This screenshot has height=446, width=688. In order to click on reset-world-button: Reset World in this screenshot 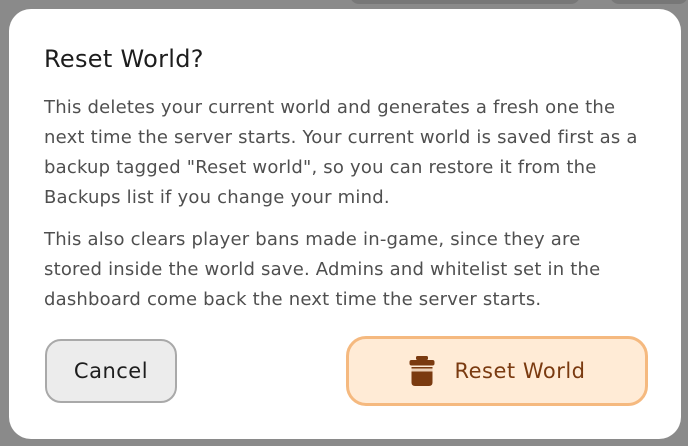, I will do `click(497, 371)`.